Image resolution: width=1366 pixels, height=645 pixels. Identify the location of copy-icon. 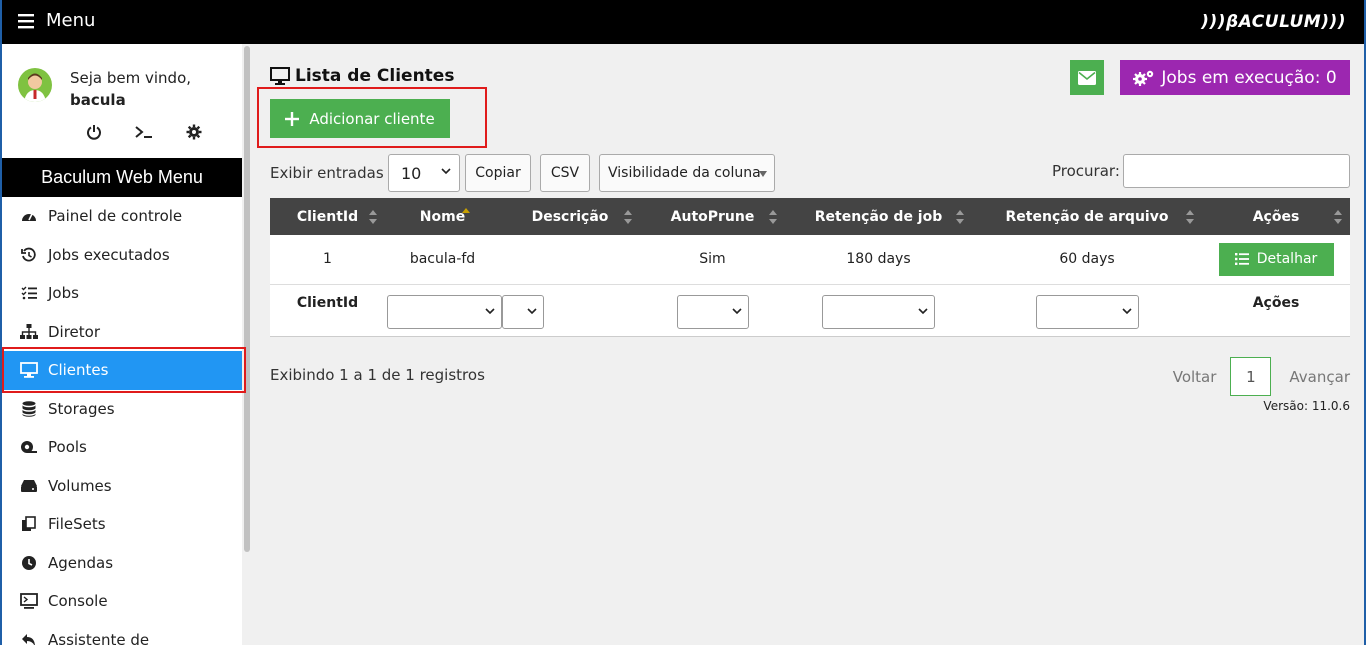
(29, 524).